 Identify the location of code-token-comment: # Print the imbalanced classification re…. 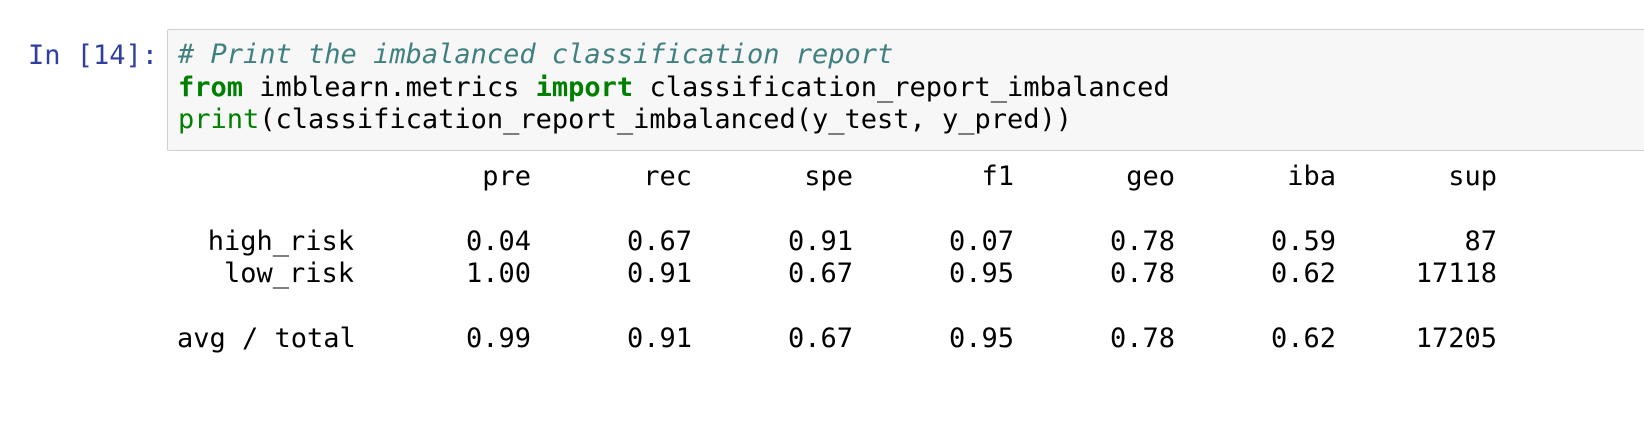
(536, 54).